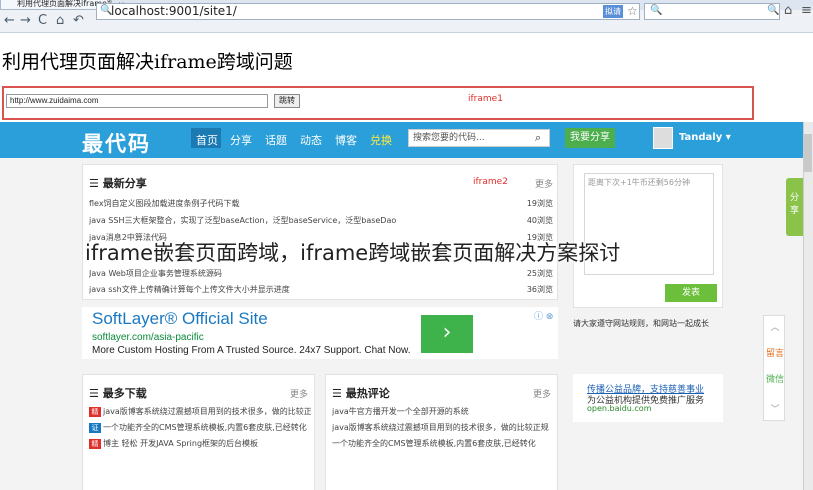  What do you see at coordinates (287, 101) in the screenshot?
I see `jump-button: 跳转` at bounding box center [287, 101].